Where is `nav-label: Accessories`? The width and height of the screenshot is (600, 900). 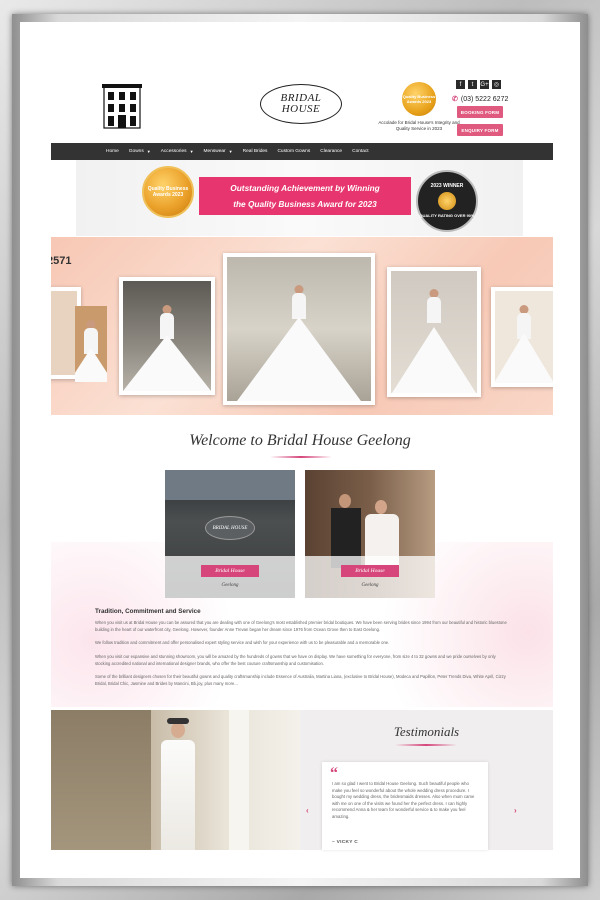 nav-label: Accessories is located at coordinates (173, 151).